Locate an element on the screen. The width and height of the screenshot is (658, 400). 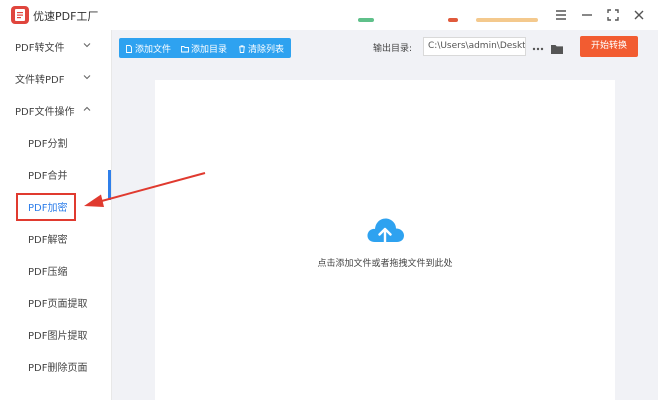
sidebar-item-label: PDF删除页面 is located at coordinates (58, 368).